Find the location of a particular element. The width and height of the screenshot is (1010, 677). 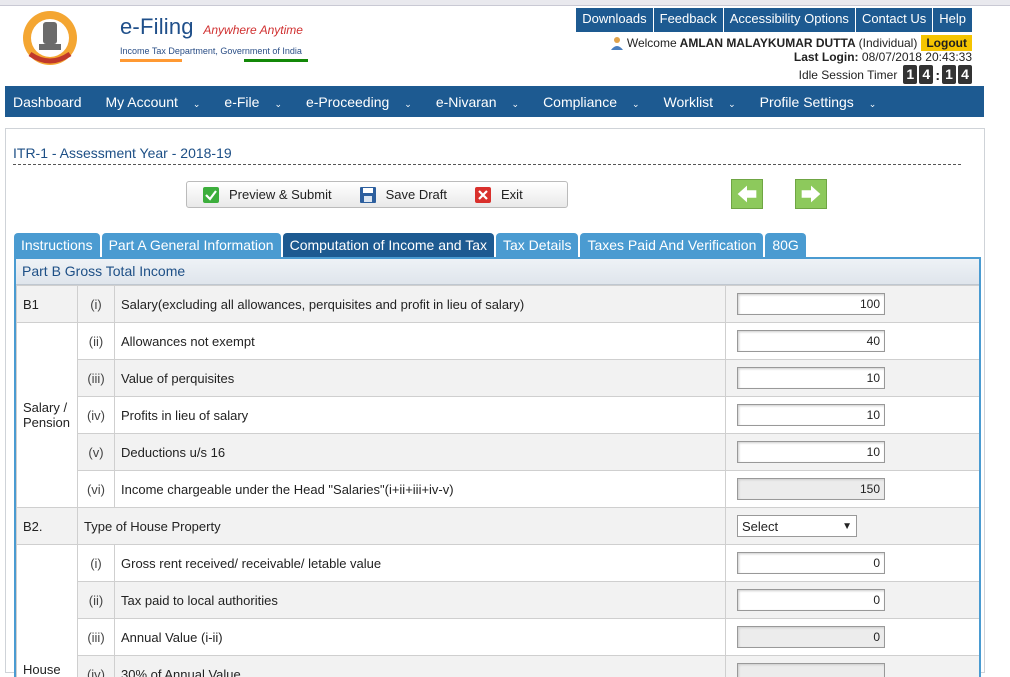

timer-colon: : is located at coordinates (937, 75).